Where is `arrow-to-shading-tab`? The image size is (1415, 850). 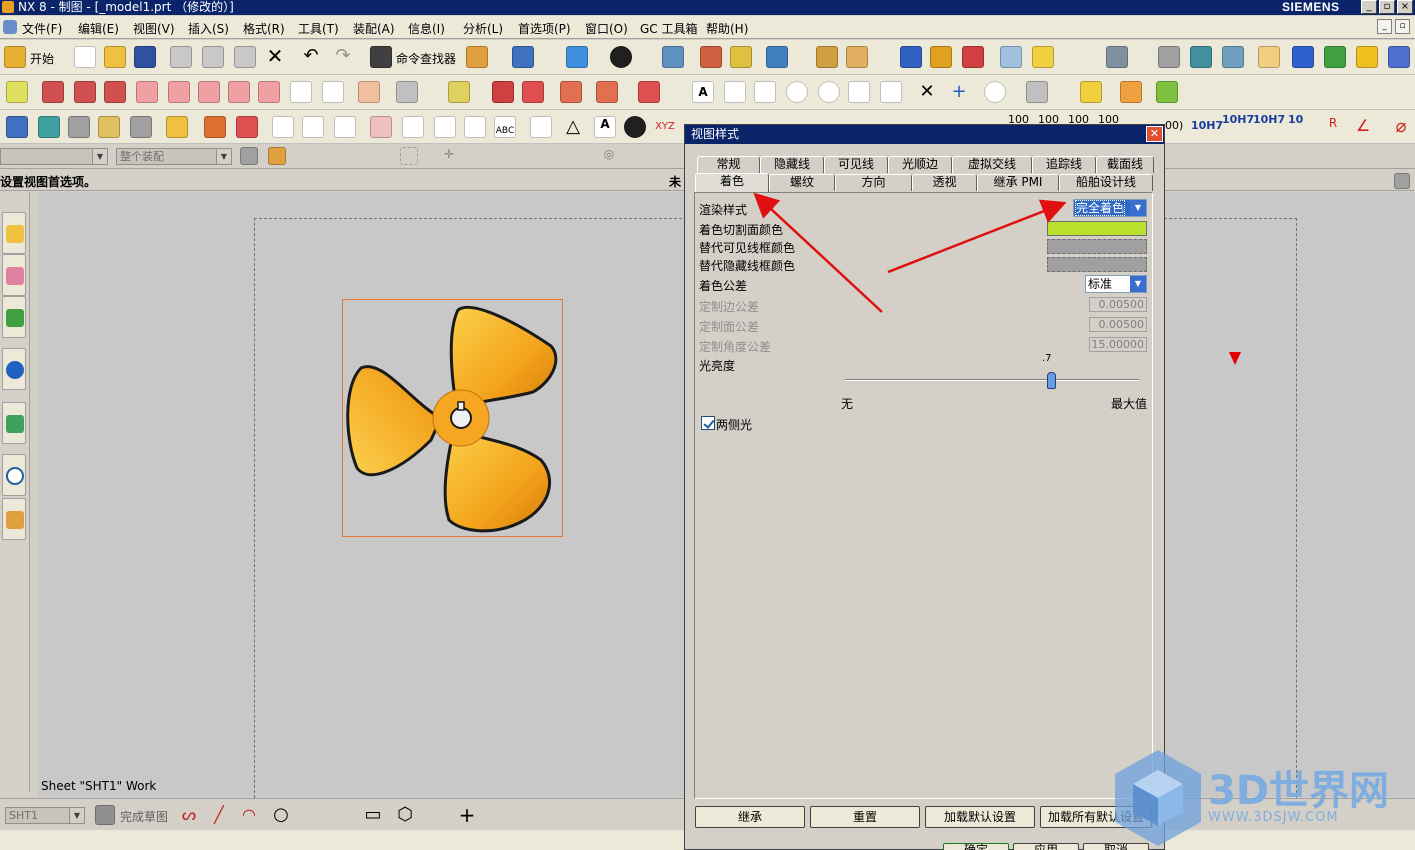 arrow-to-shading-tab is located at coordinates (818, 252).